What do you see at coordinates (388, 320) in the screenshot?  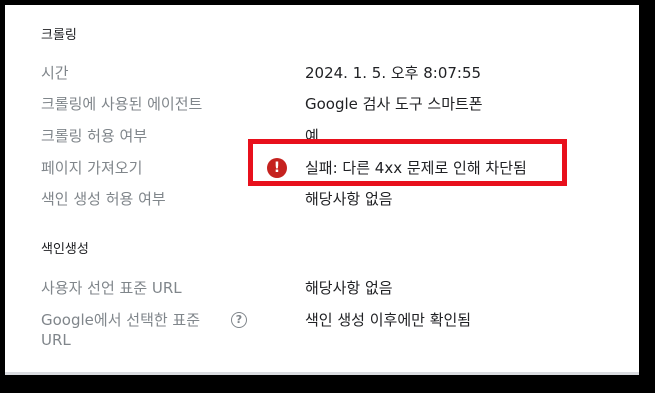 I see `value-google-canonical: 색인 생성 이후에만 확인됨` at bounding box center [388, 320].